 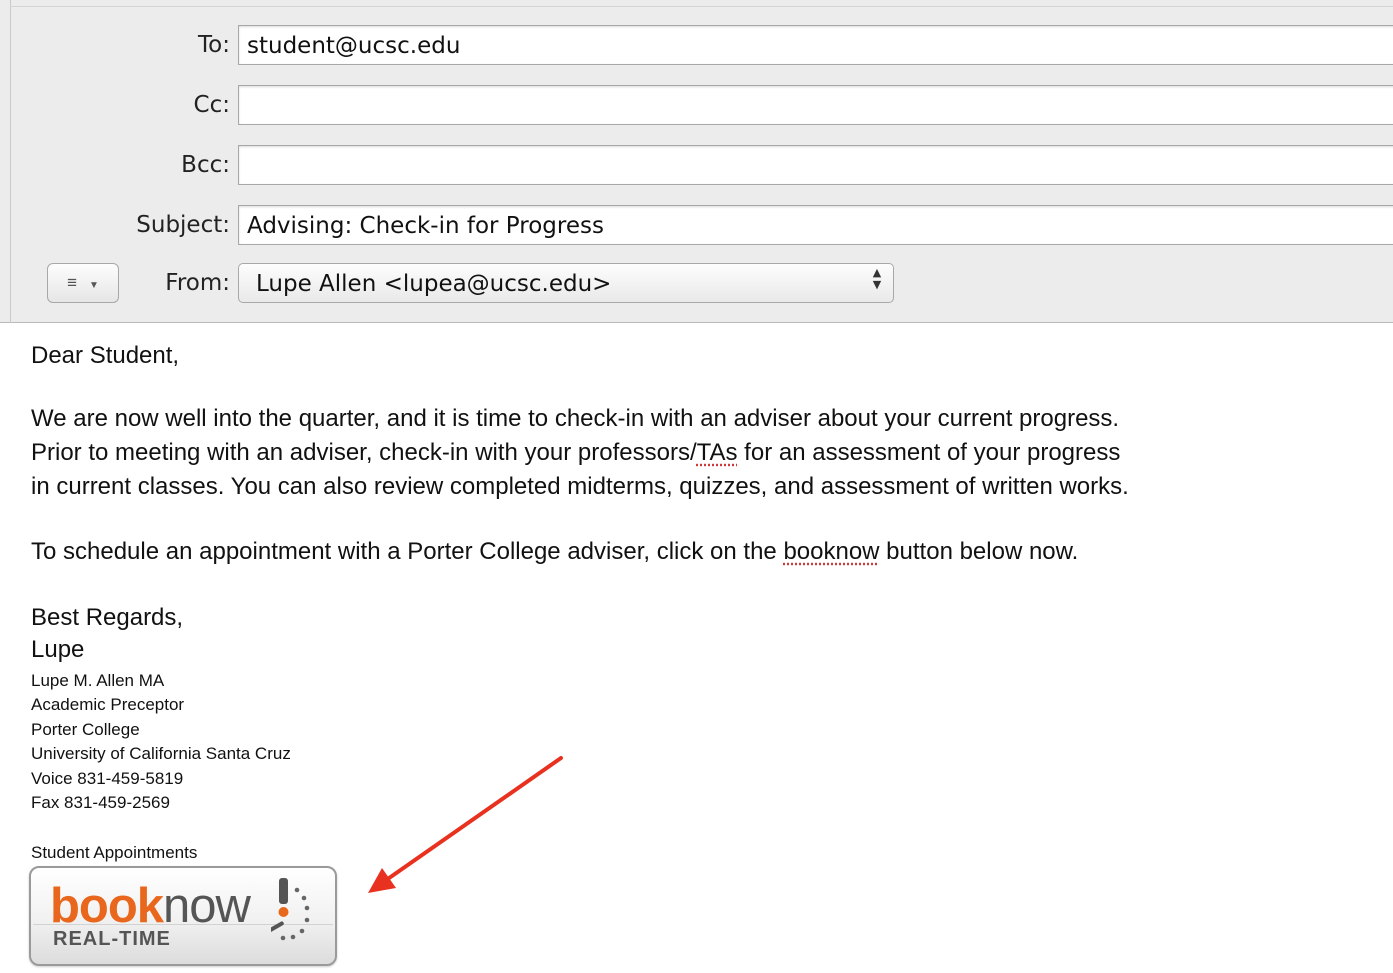 I want to click on sender-short-name: Lupe, so click(x=58, y=649).